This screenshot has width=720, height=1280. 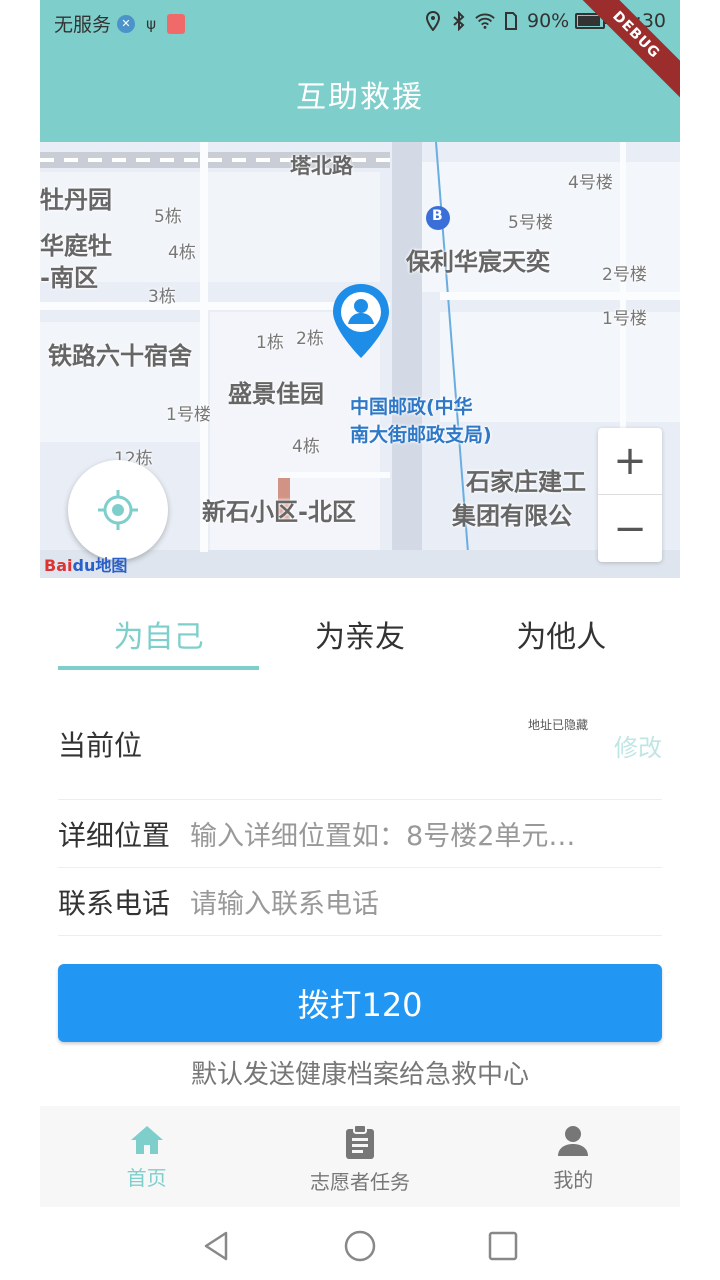 What do you see at coordinates (548, 21) in the screenshot?
I see `battery-percent: 90%` at bounding box center [548, 21].